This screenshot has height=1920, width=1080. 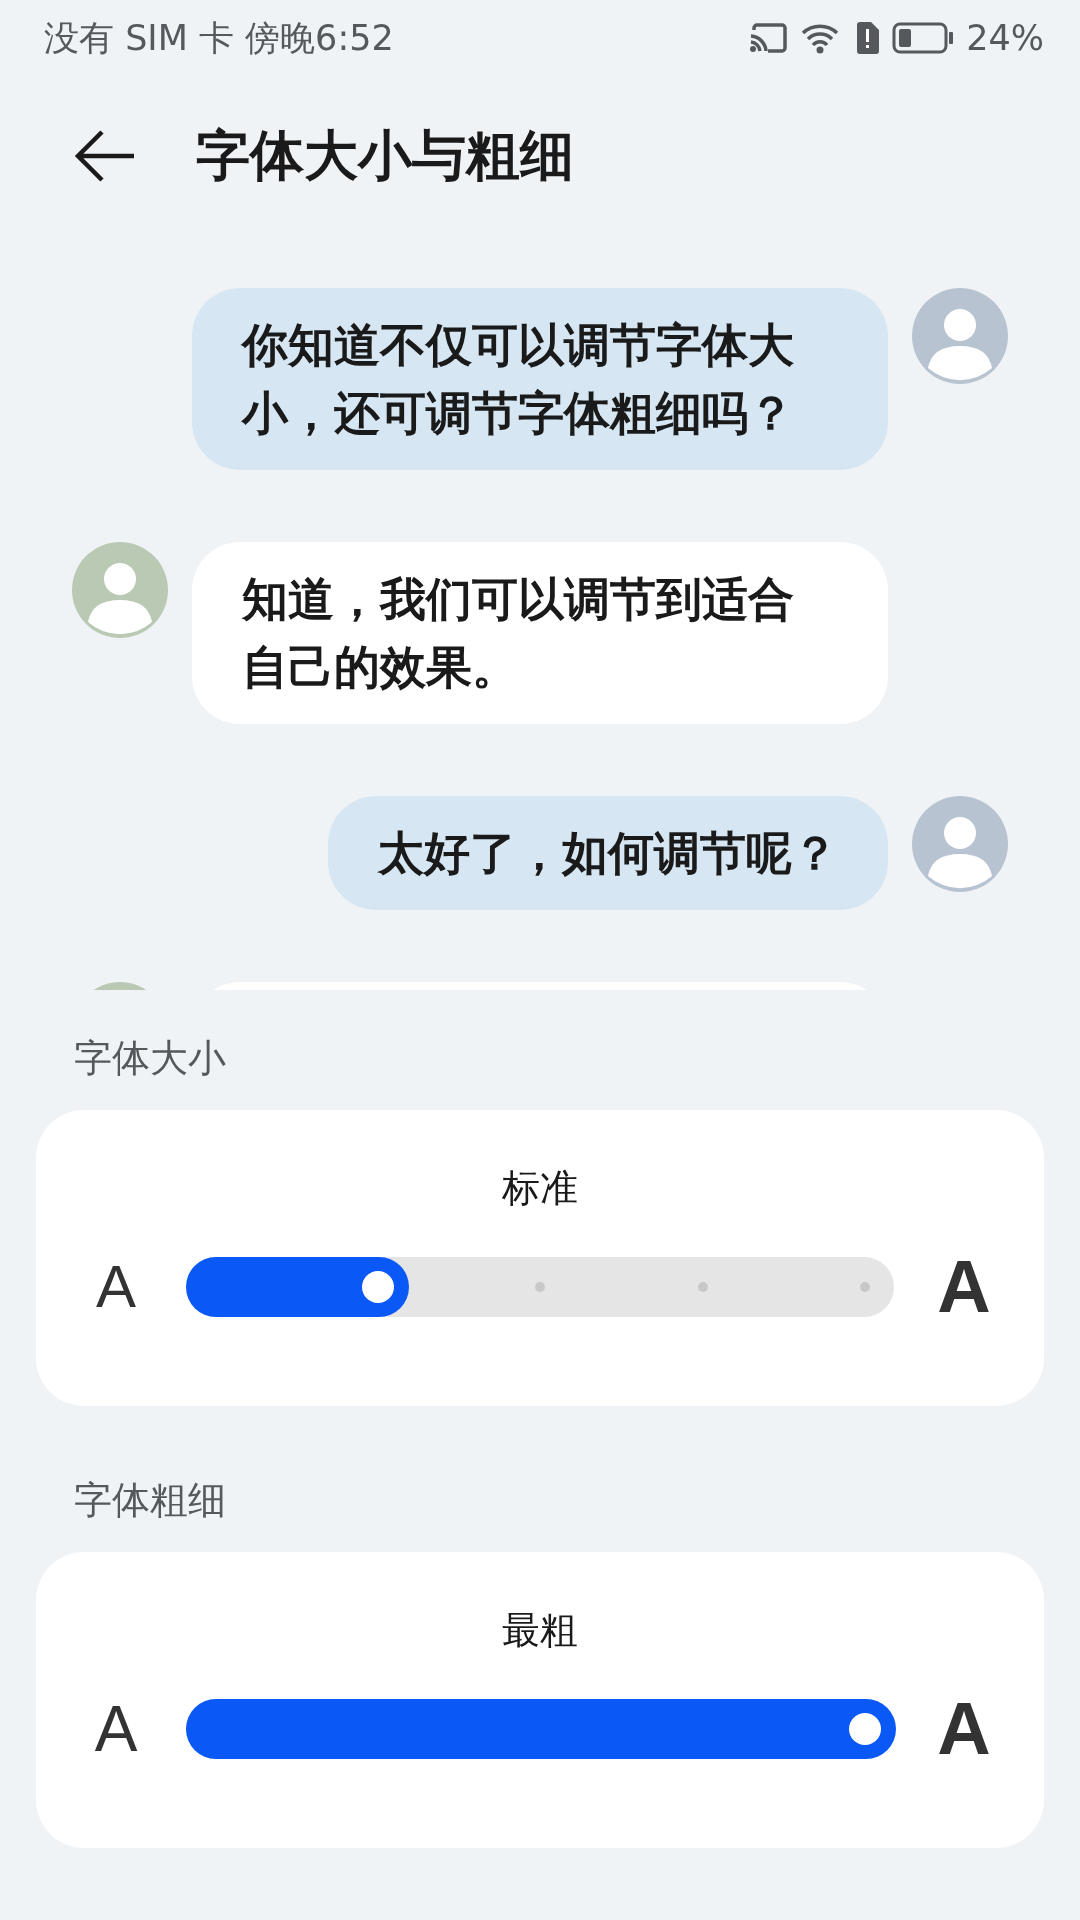 I want to click on cast-icon, so click(x=768, y=38).